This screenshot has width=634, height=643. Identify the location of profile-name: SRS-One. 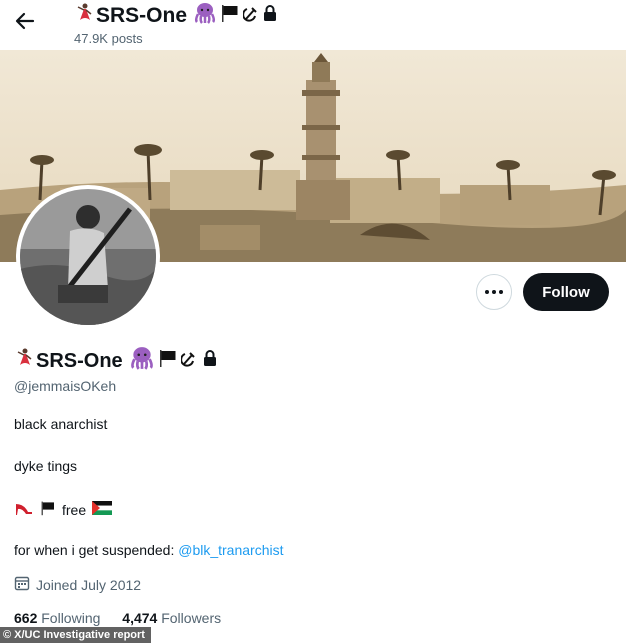
(116, 361).